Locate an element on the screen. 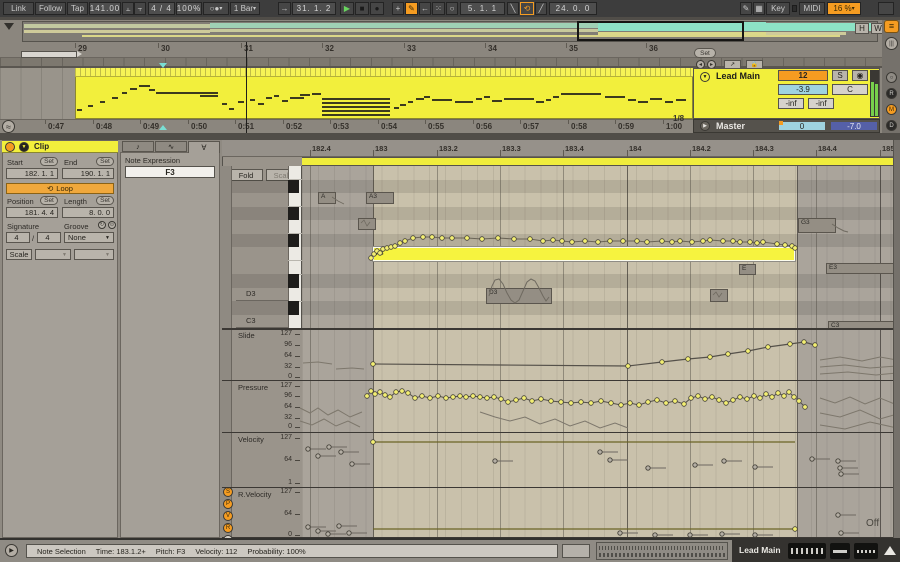 The height and width of the screenshot is (562, 900). master-pan-box: 0 is located at coordinates (802, 126).